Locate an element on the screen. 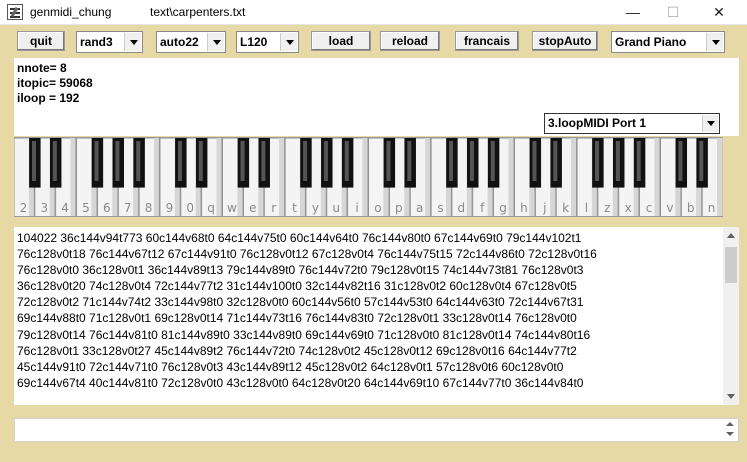  key-label: x is located at coordinates (628, 208).